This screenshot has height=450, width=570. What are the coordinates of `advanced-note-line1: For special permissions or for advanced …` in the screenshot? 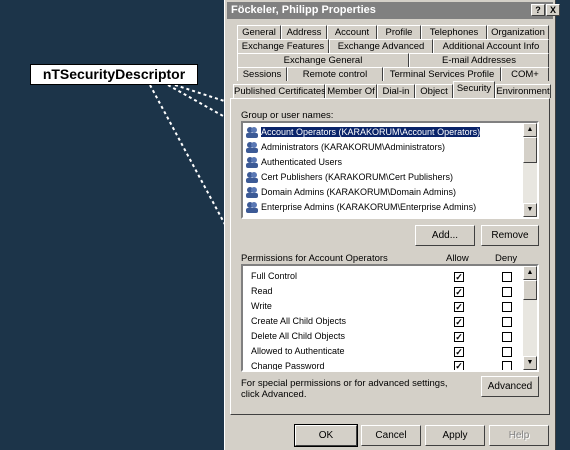 It's located at (344, 383).